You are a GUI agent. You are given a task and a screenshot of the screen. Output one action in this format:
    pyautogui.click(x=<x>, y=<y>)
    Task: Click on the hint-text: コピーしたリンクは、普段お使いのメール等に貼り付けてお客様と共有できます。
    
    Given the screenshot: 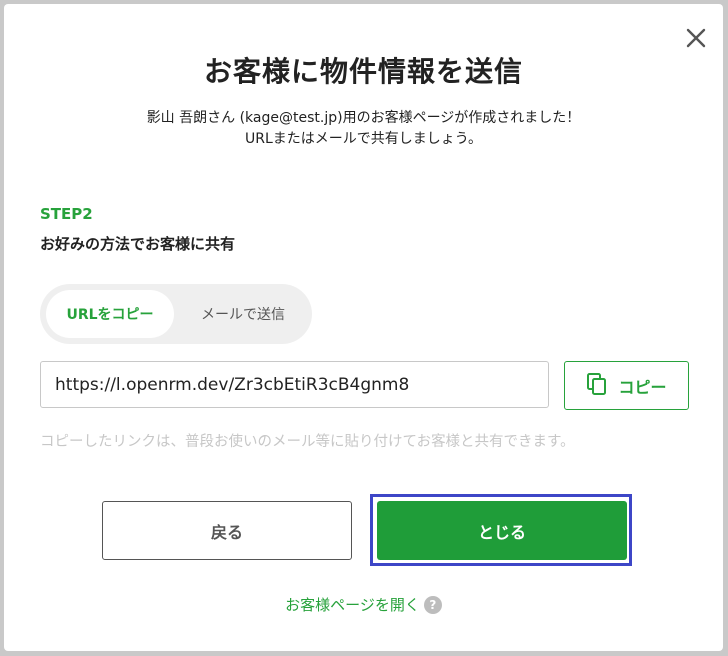 What is the action you would take?
    pyautogui.click(x=307, y=442)
    